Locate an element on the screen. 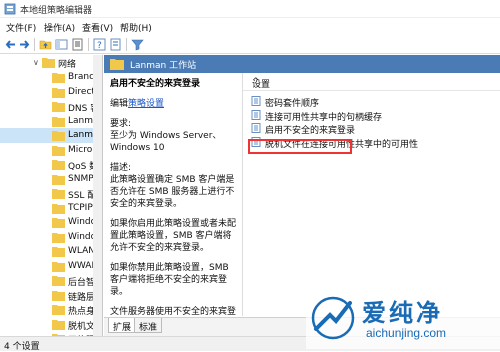  tree-scrollbar is located at coordinates (97, 195).